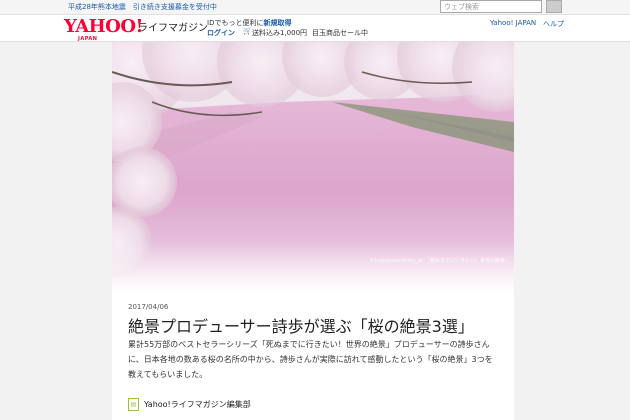 This screenshot has height=420, width=630. What do you see at coordinates (142, 7) in the screenshot?
I see `donation-notice-link: 平成28年熊本地震 引き続き支援募金を受付中` at bounding box center [142, 7].